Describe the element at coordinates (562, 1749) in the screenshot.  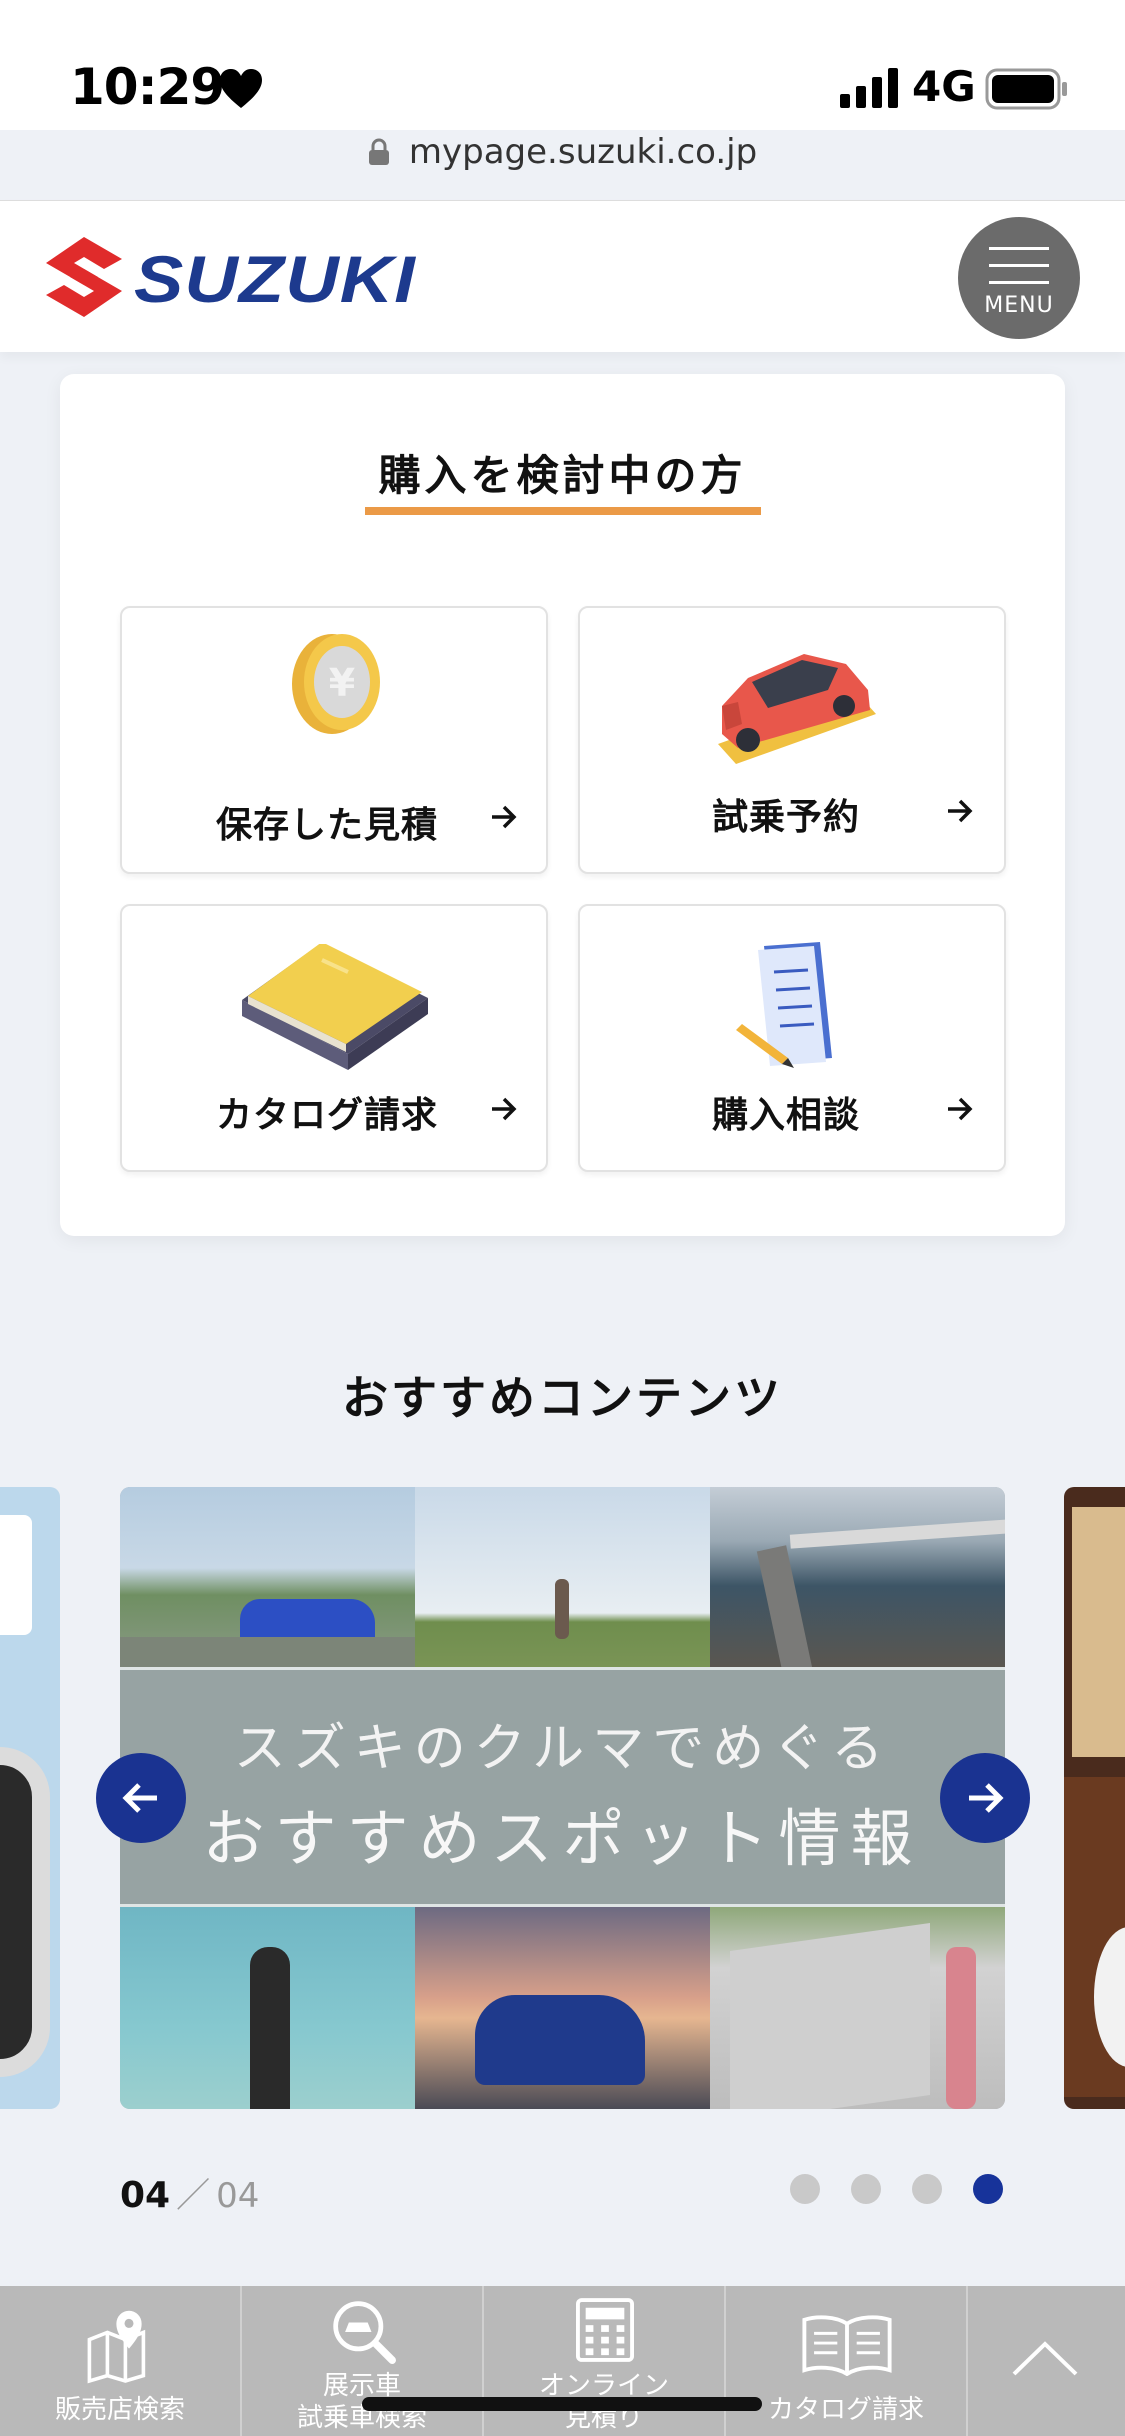
I see `banner-subtitle: スズキのクルマでめぐる` at that location.